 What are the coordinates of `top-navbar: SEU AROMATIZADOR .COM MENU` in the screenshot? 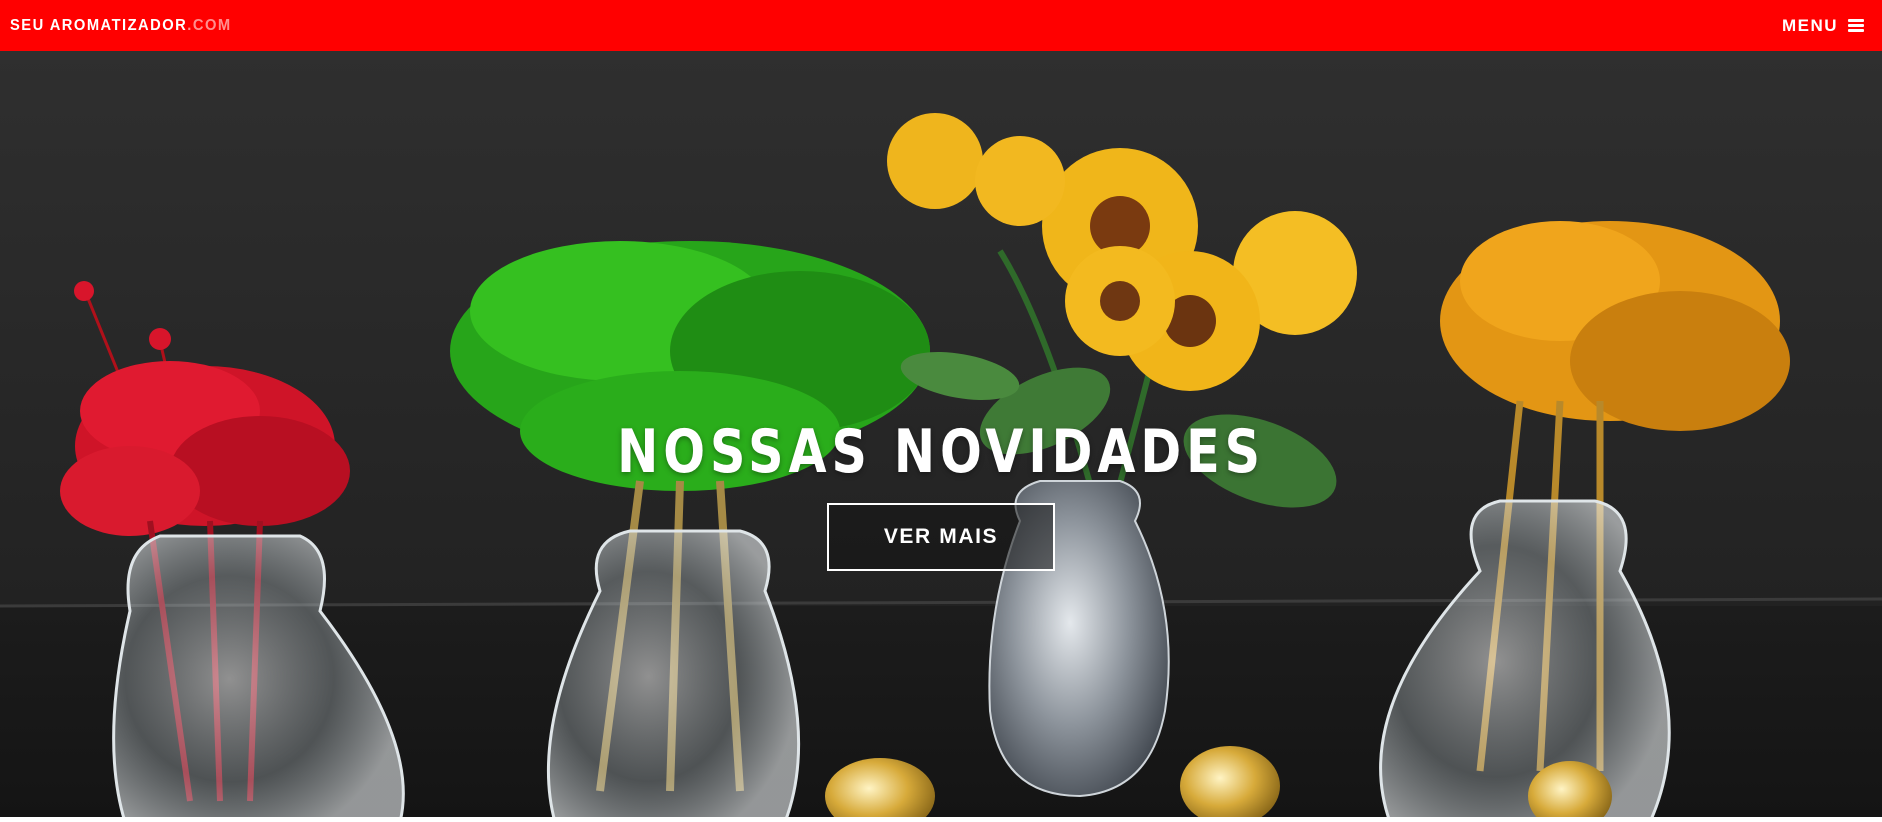 It's located at (941, 25).